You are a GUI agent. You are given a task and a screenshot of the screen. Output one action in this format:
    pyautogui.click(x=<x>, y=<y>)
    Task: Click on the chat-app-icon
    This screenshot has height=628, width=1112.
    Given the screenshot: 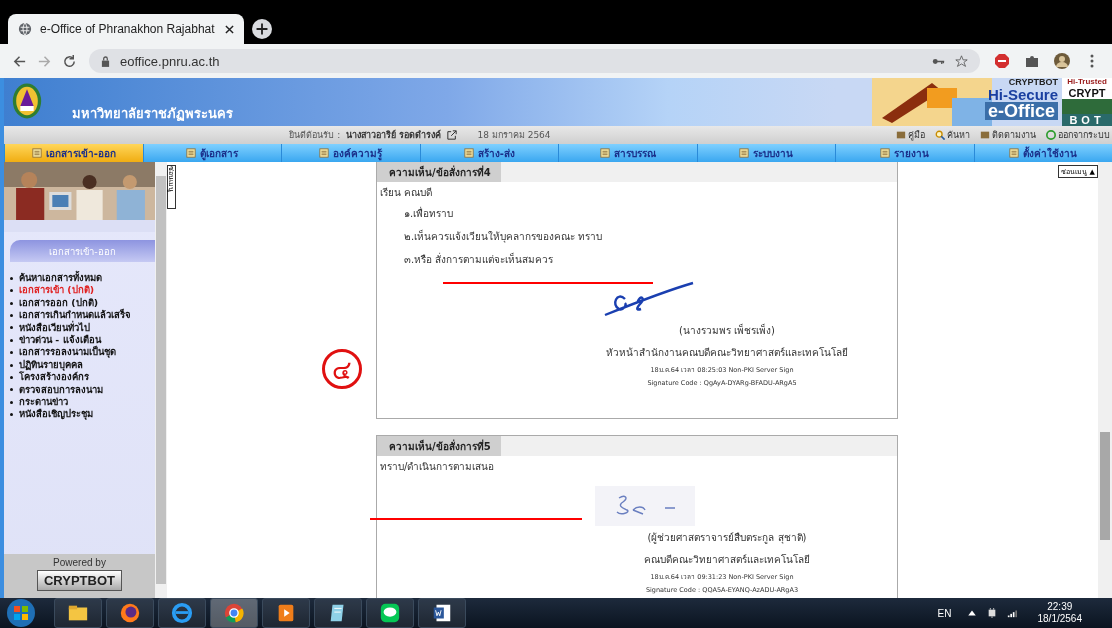 What is the action you would take?
    pyautogui.click(x=390, y=613)
    